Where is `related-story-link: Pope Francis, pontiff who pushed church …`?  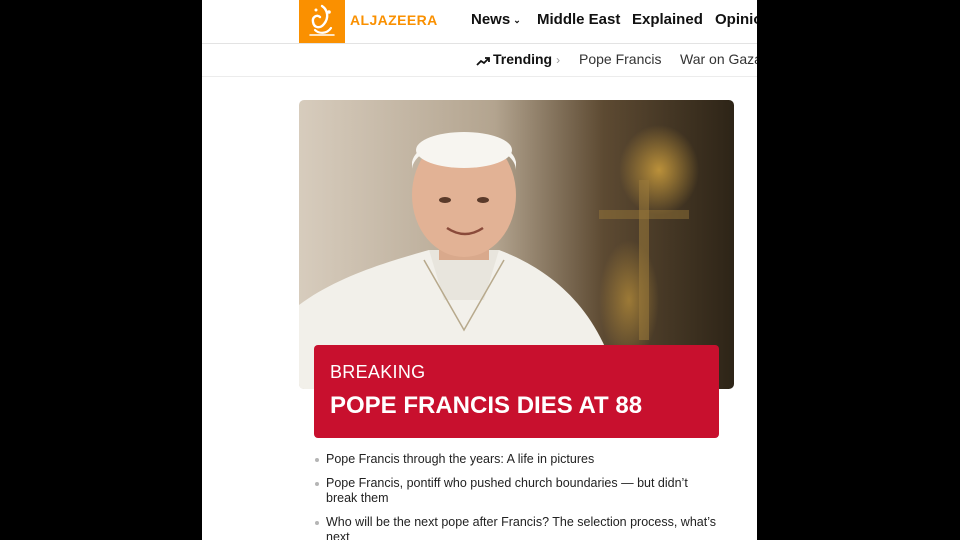 related-story-link: Pope Francis, pontiff who pushed church … is located at coordinates (517, 491).